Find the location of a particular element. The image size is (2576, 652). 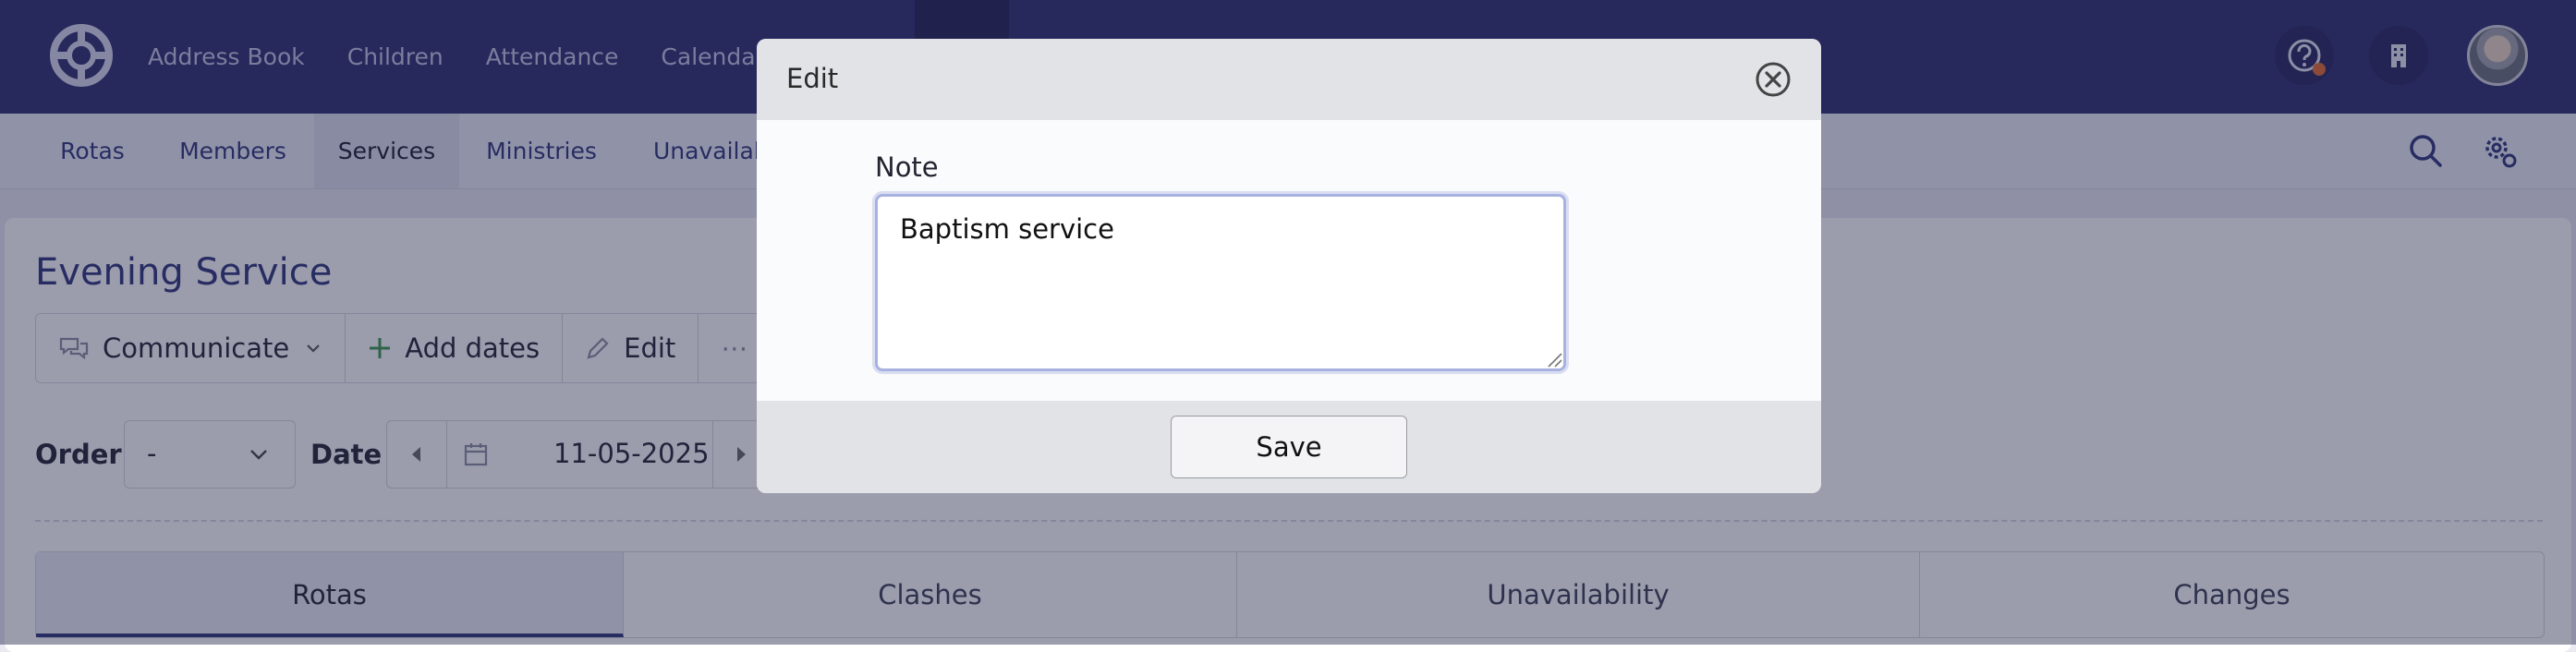

resize-handle-icon is located at coordinates (1554, 359).